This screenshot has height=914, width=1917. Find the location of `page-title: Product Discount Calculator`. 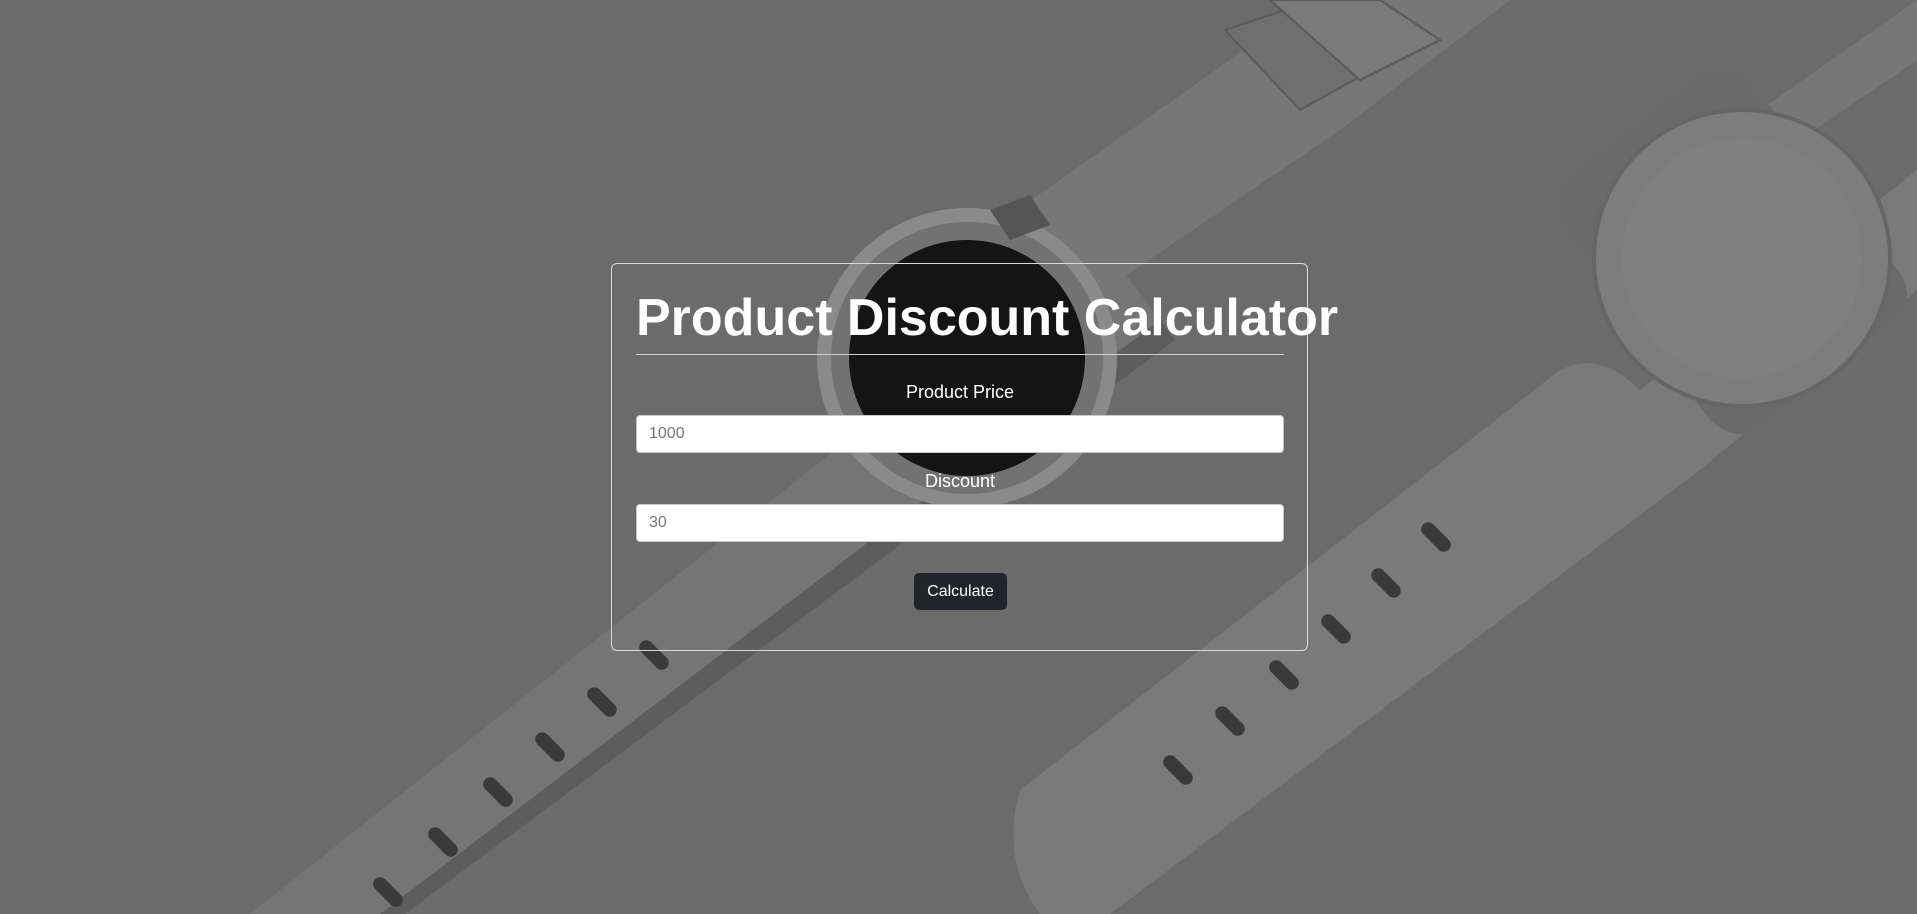

page-title: Product Discount Calculator is located at coordinates (987, 318).